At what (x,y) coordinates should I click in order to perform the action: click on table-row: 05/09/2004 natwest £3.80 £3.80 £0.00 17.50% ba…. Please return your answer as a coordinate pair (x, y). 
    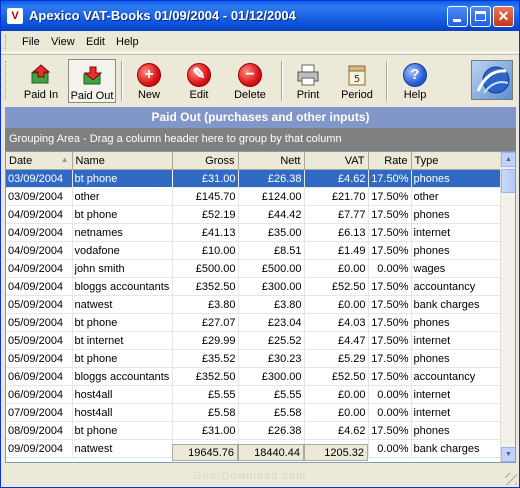
    Looking at the image, I should click on (253, 304).